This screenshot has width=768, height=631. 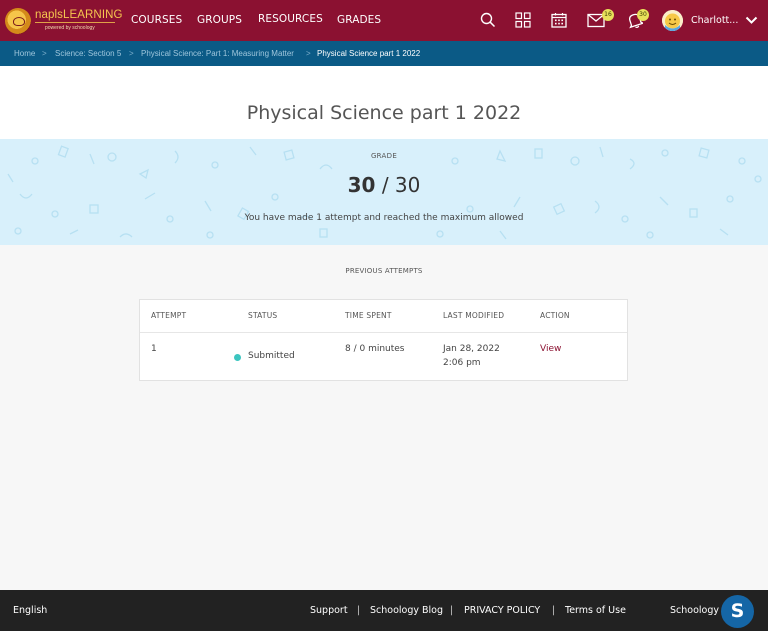 What do you see at coordinates (384, 113) in the screenshot?
I see `page-title: Physical Science part 1 2022` at bounding box center [384, 113].